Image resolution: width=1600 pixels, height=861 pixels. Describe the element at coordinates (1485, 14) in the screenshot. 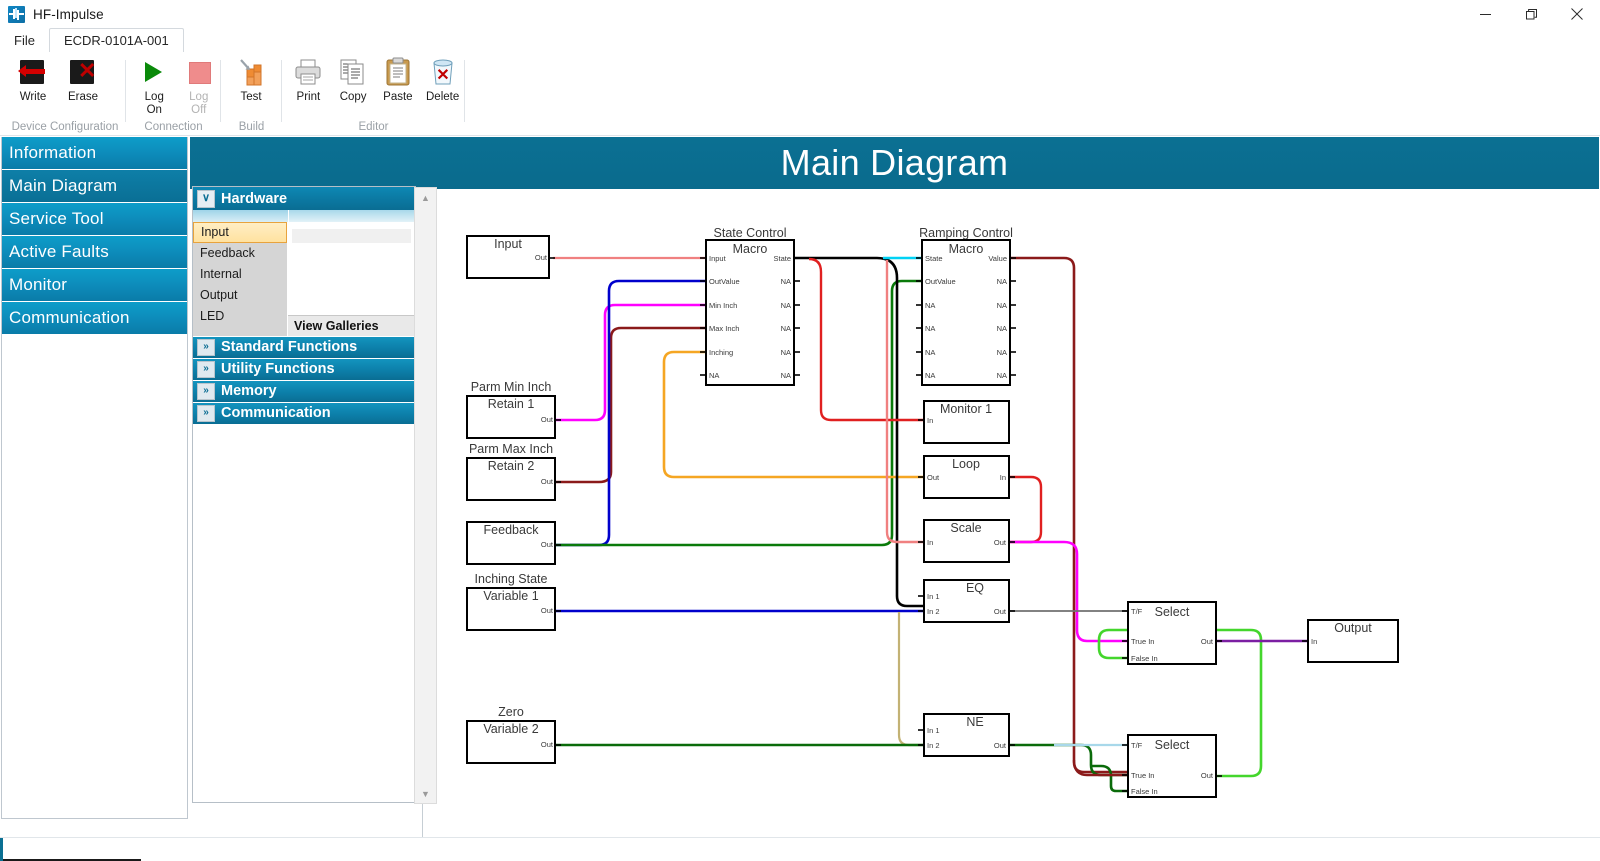

I see `minimize-icon` at that location.